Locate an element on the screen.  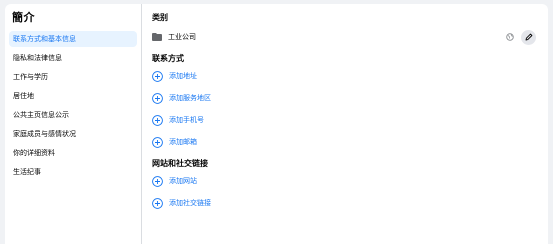
edit-category-button is located at coordinates (528, 37).